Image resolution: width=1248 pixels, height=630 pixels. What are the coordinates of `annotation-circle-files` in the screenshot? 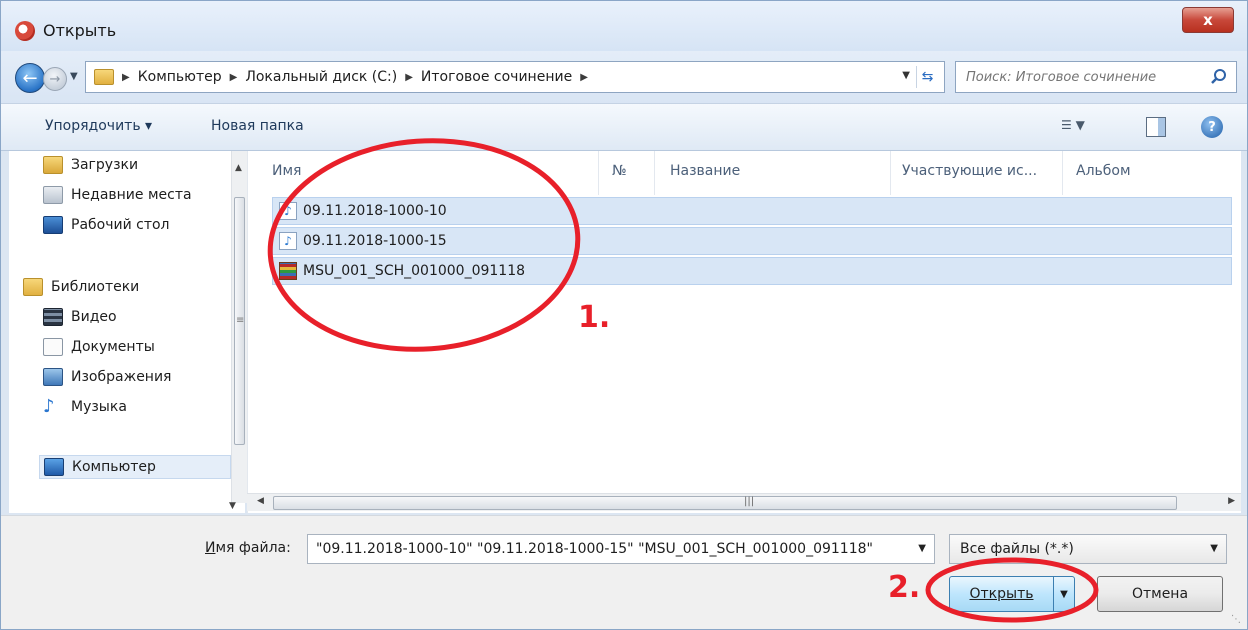 It's located at (424, 245).